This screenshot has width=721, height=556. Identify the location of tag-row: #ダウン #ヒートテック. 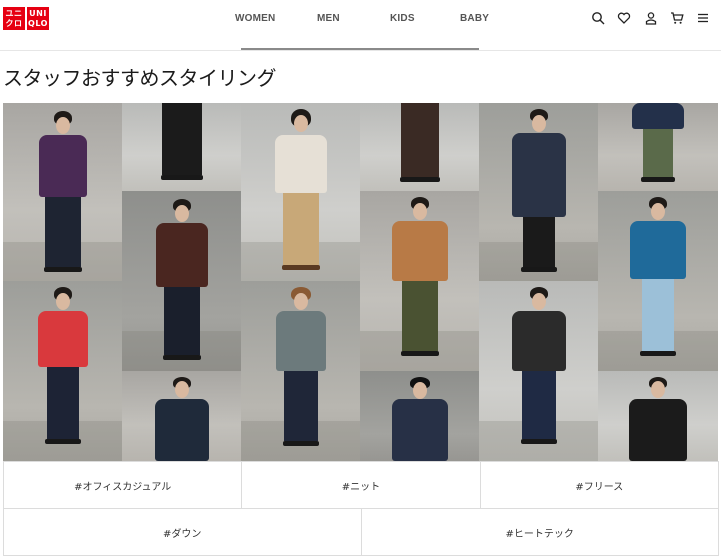
(361, 532).